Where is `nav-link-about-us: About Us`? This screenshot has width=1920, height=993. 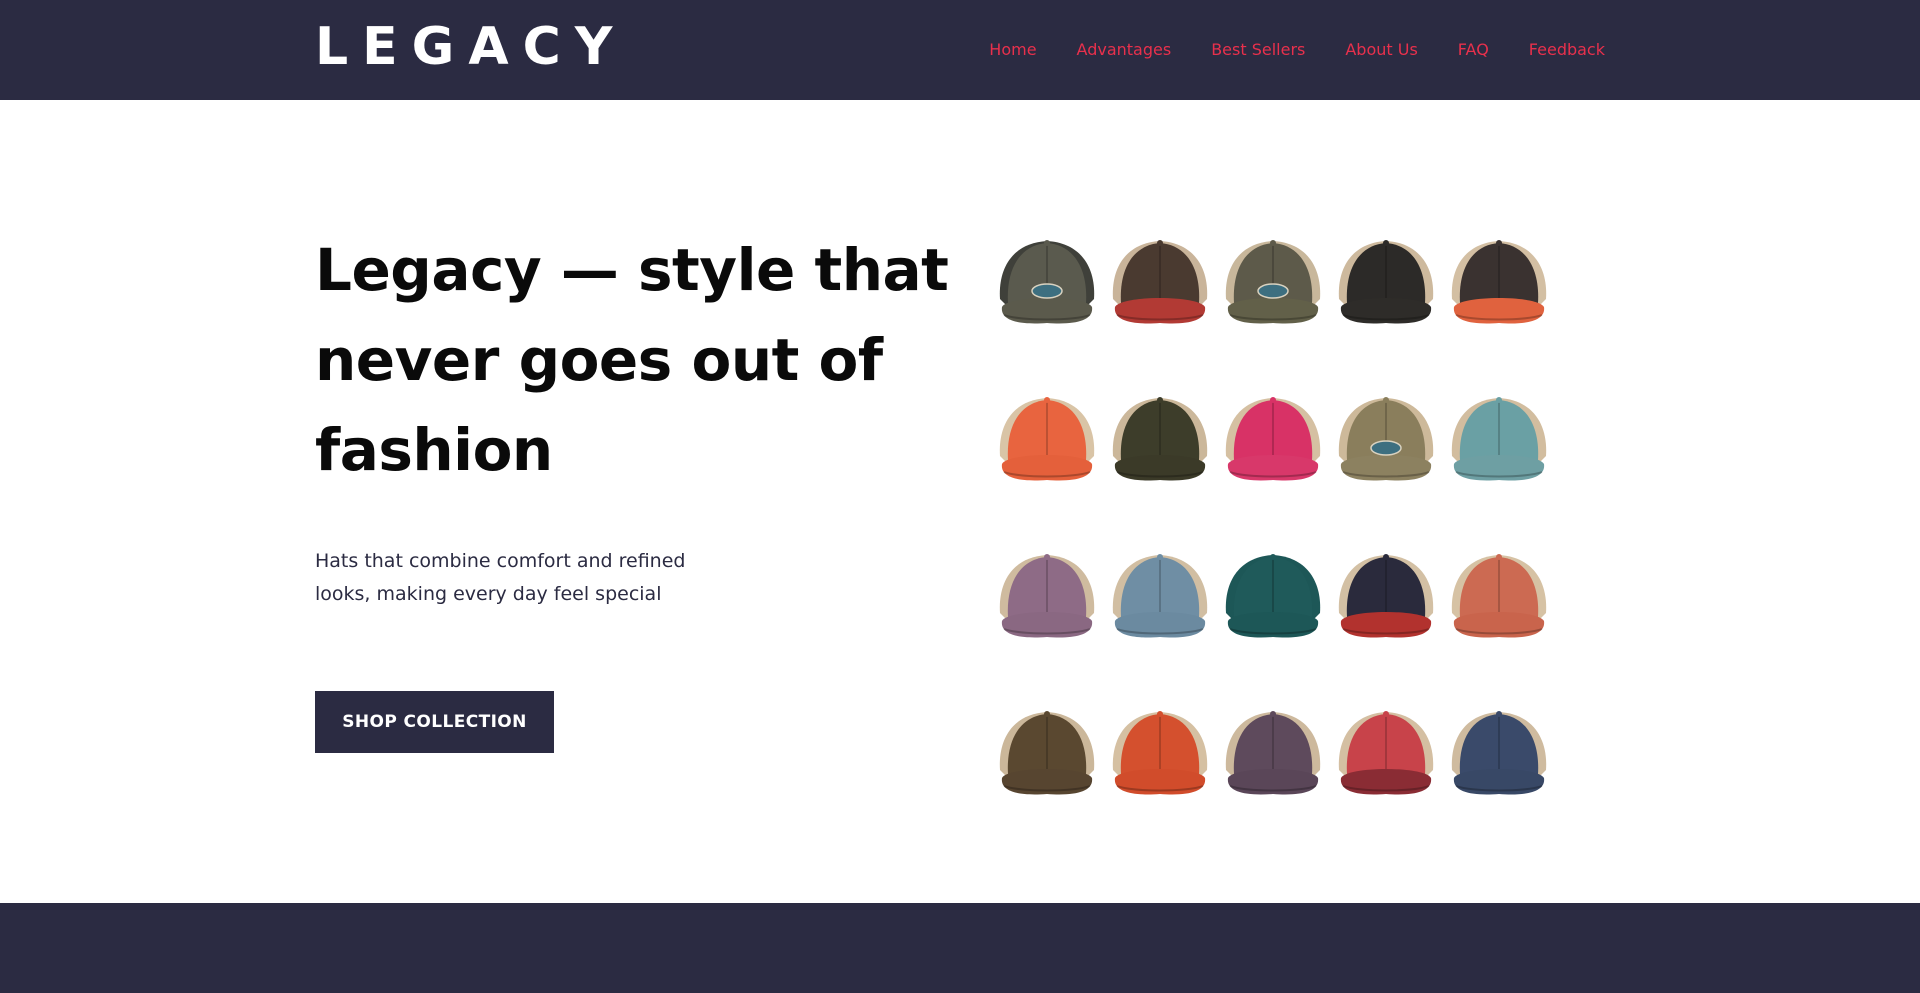
nav-link-about-us: About Us is located at coordinates (1381, 50).